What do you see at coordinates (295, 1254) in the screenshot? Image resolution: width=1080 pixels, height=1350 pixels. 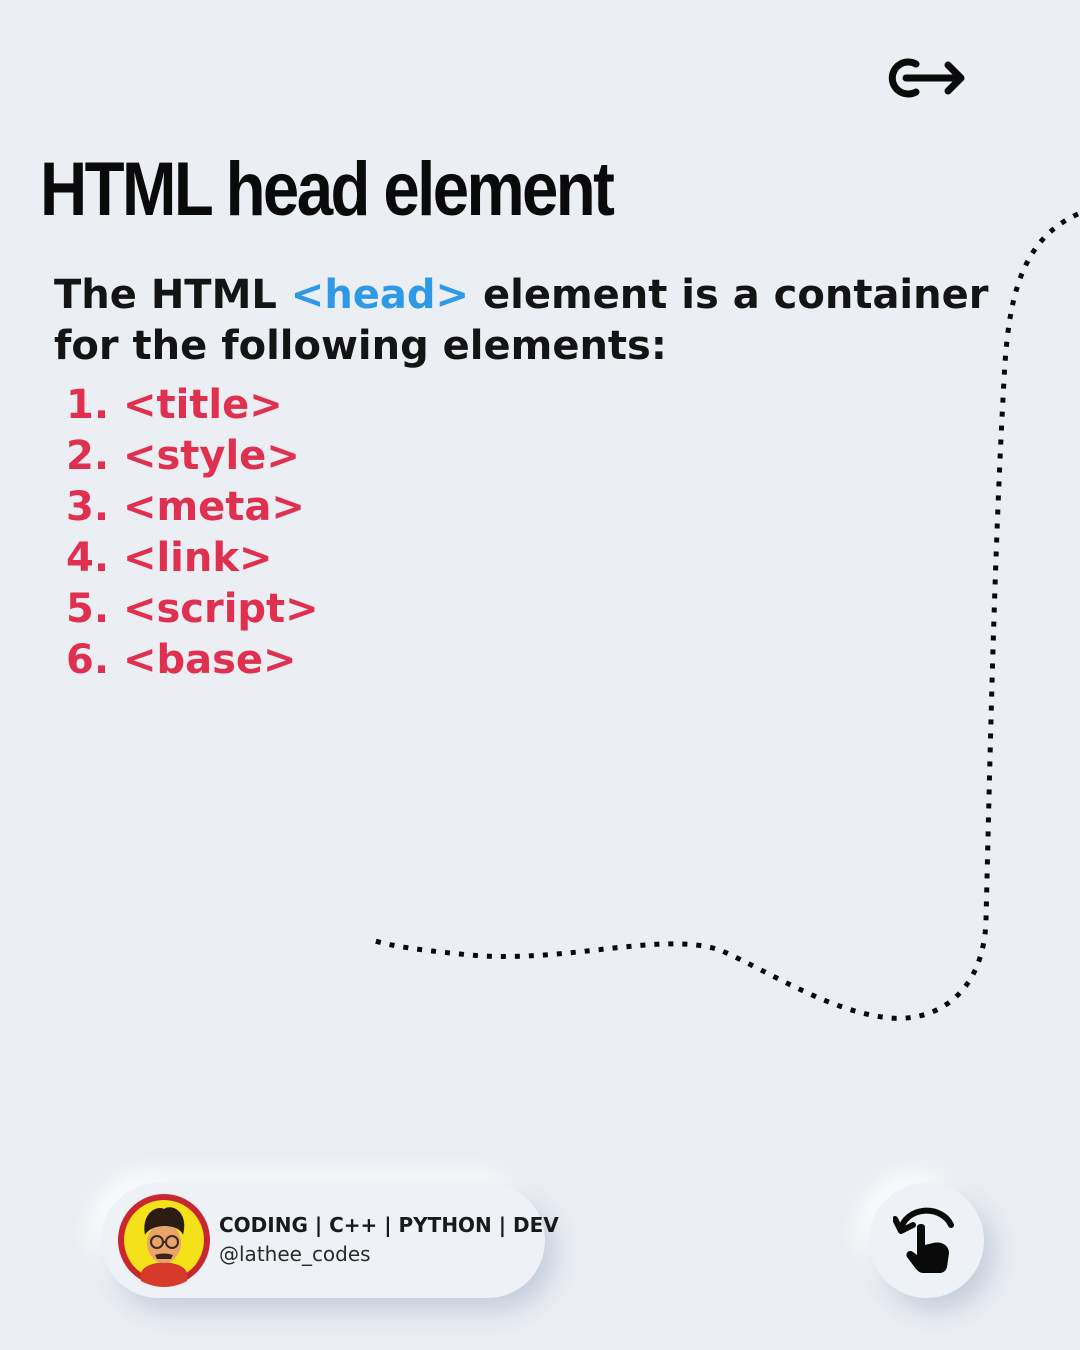 I see `profile-handle: @lathee_codes` at bounding box center [295, 1254].